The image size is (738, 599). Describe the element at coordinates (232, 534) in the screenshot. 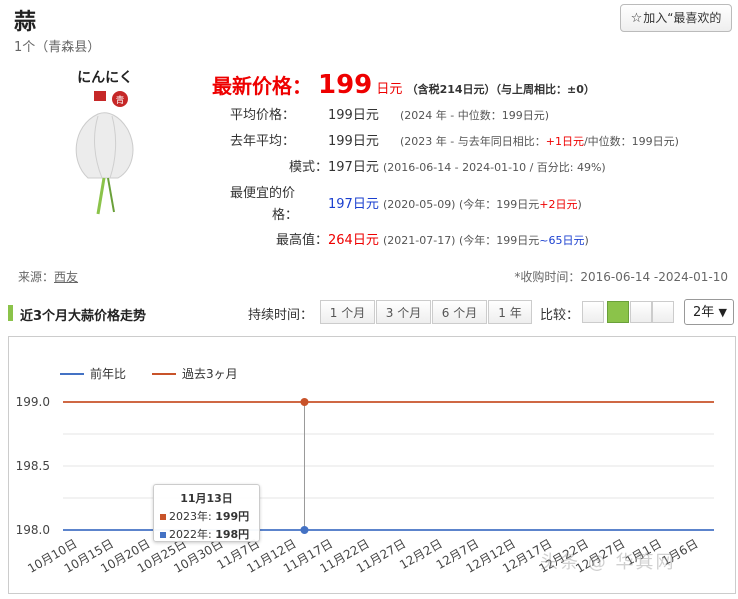

I see `tooltip-line-2-value: 198円` at that location.